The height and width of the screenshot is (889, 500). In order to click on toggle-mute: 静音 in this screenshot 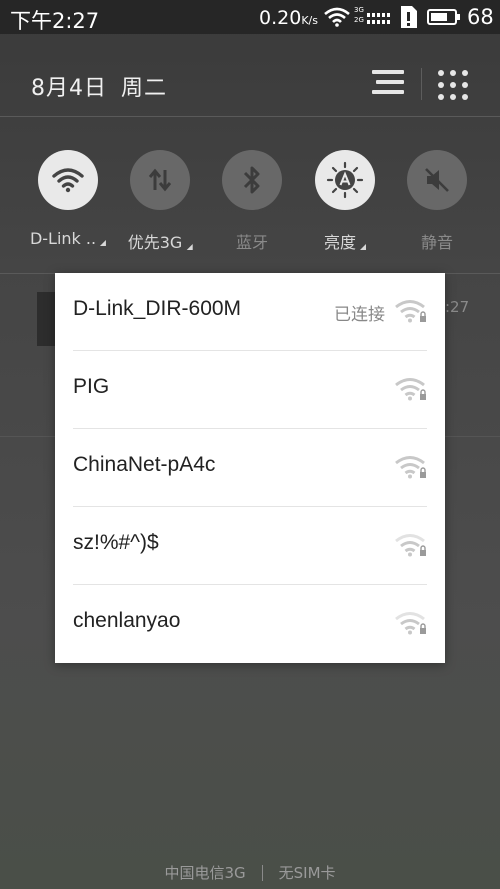, I will do `click(437, 201)`.